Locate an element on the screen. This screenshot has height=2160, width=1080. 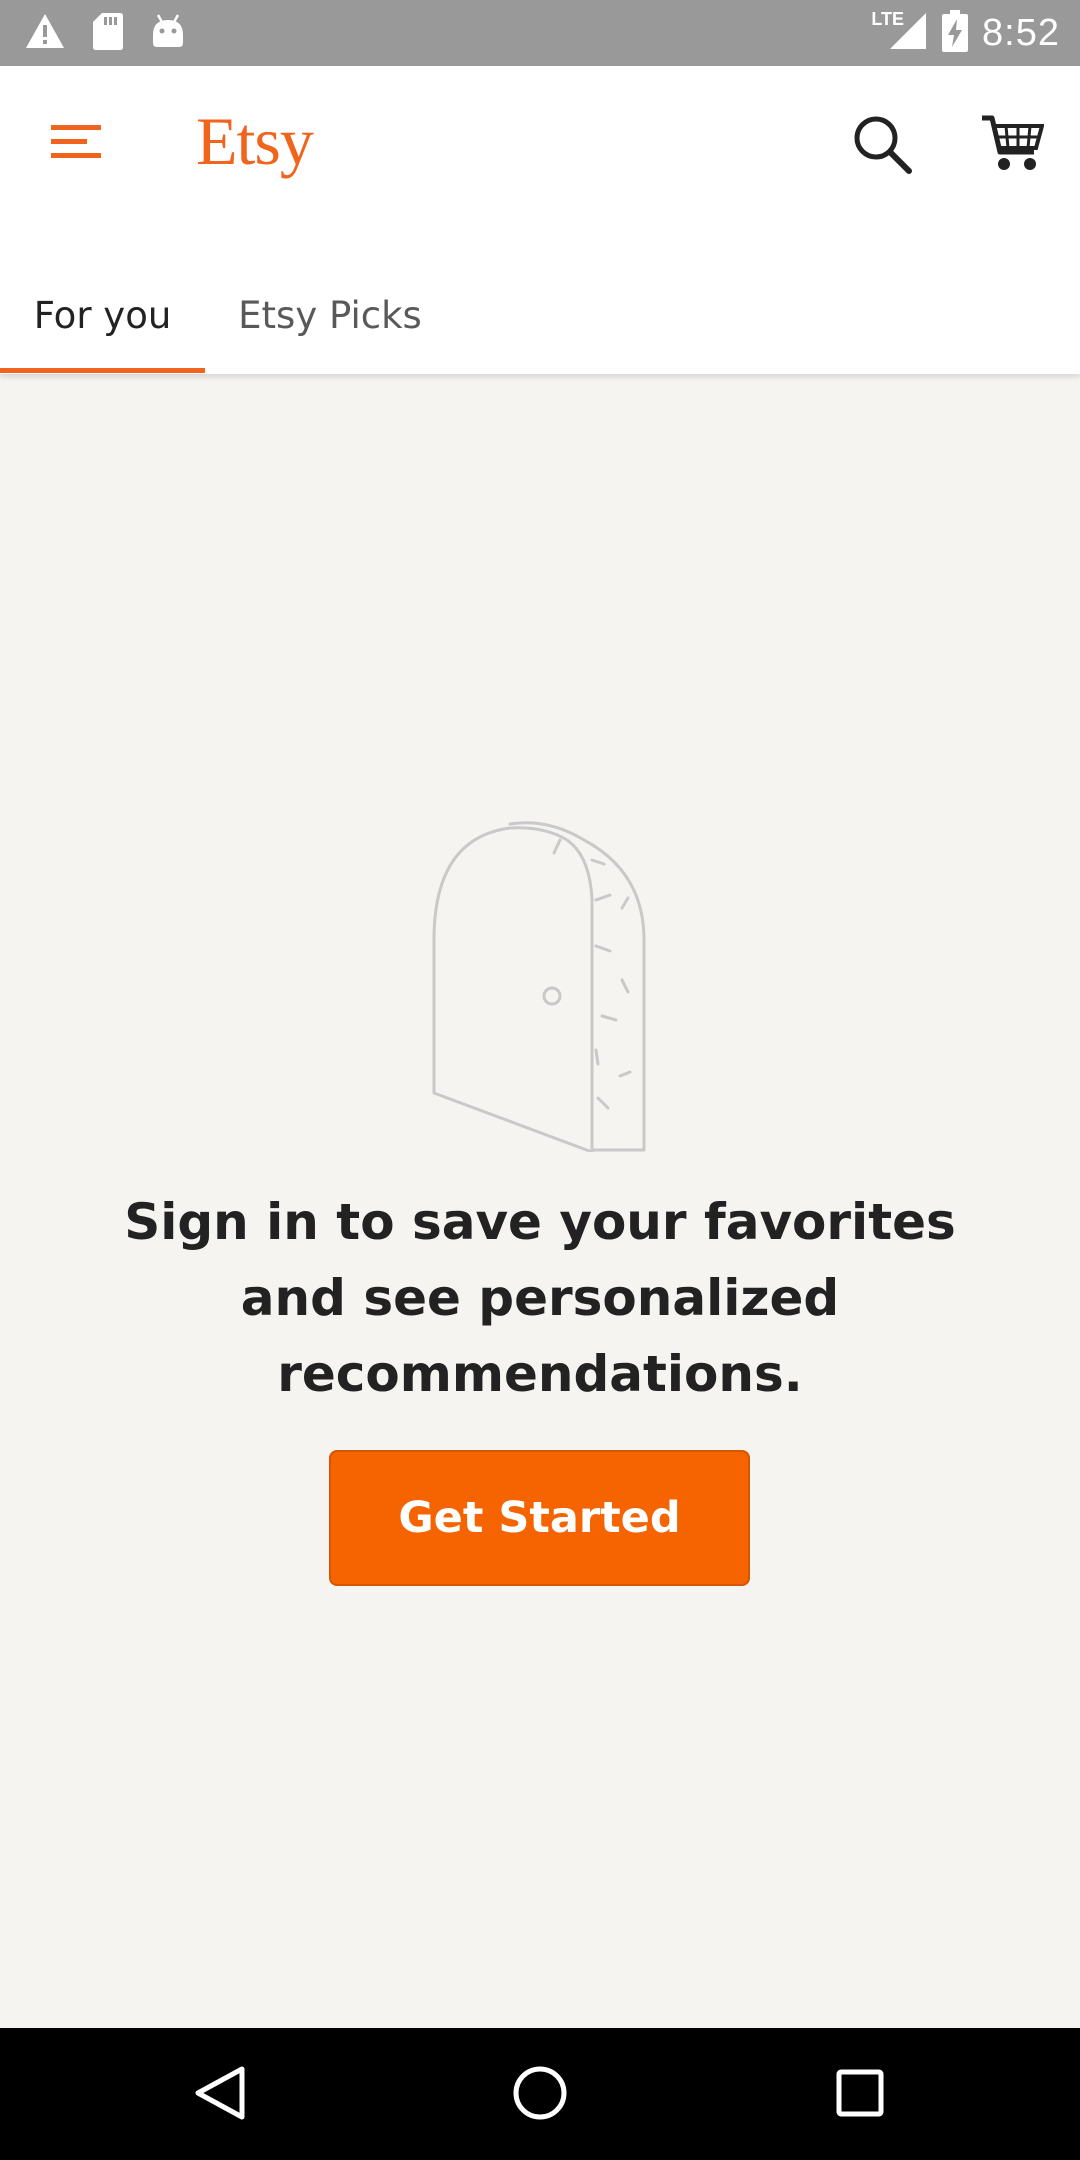
warning-icon is located at coordinates (45, 33).